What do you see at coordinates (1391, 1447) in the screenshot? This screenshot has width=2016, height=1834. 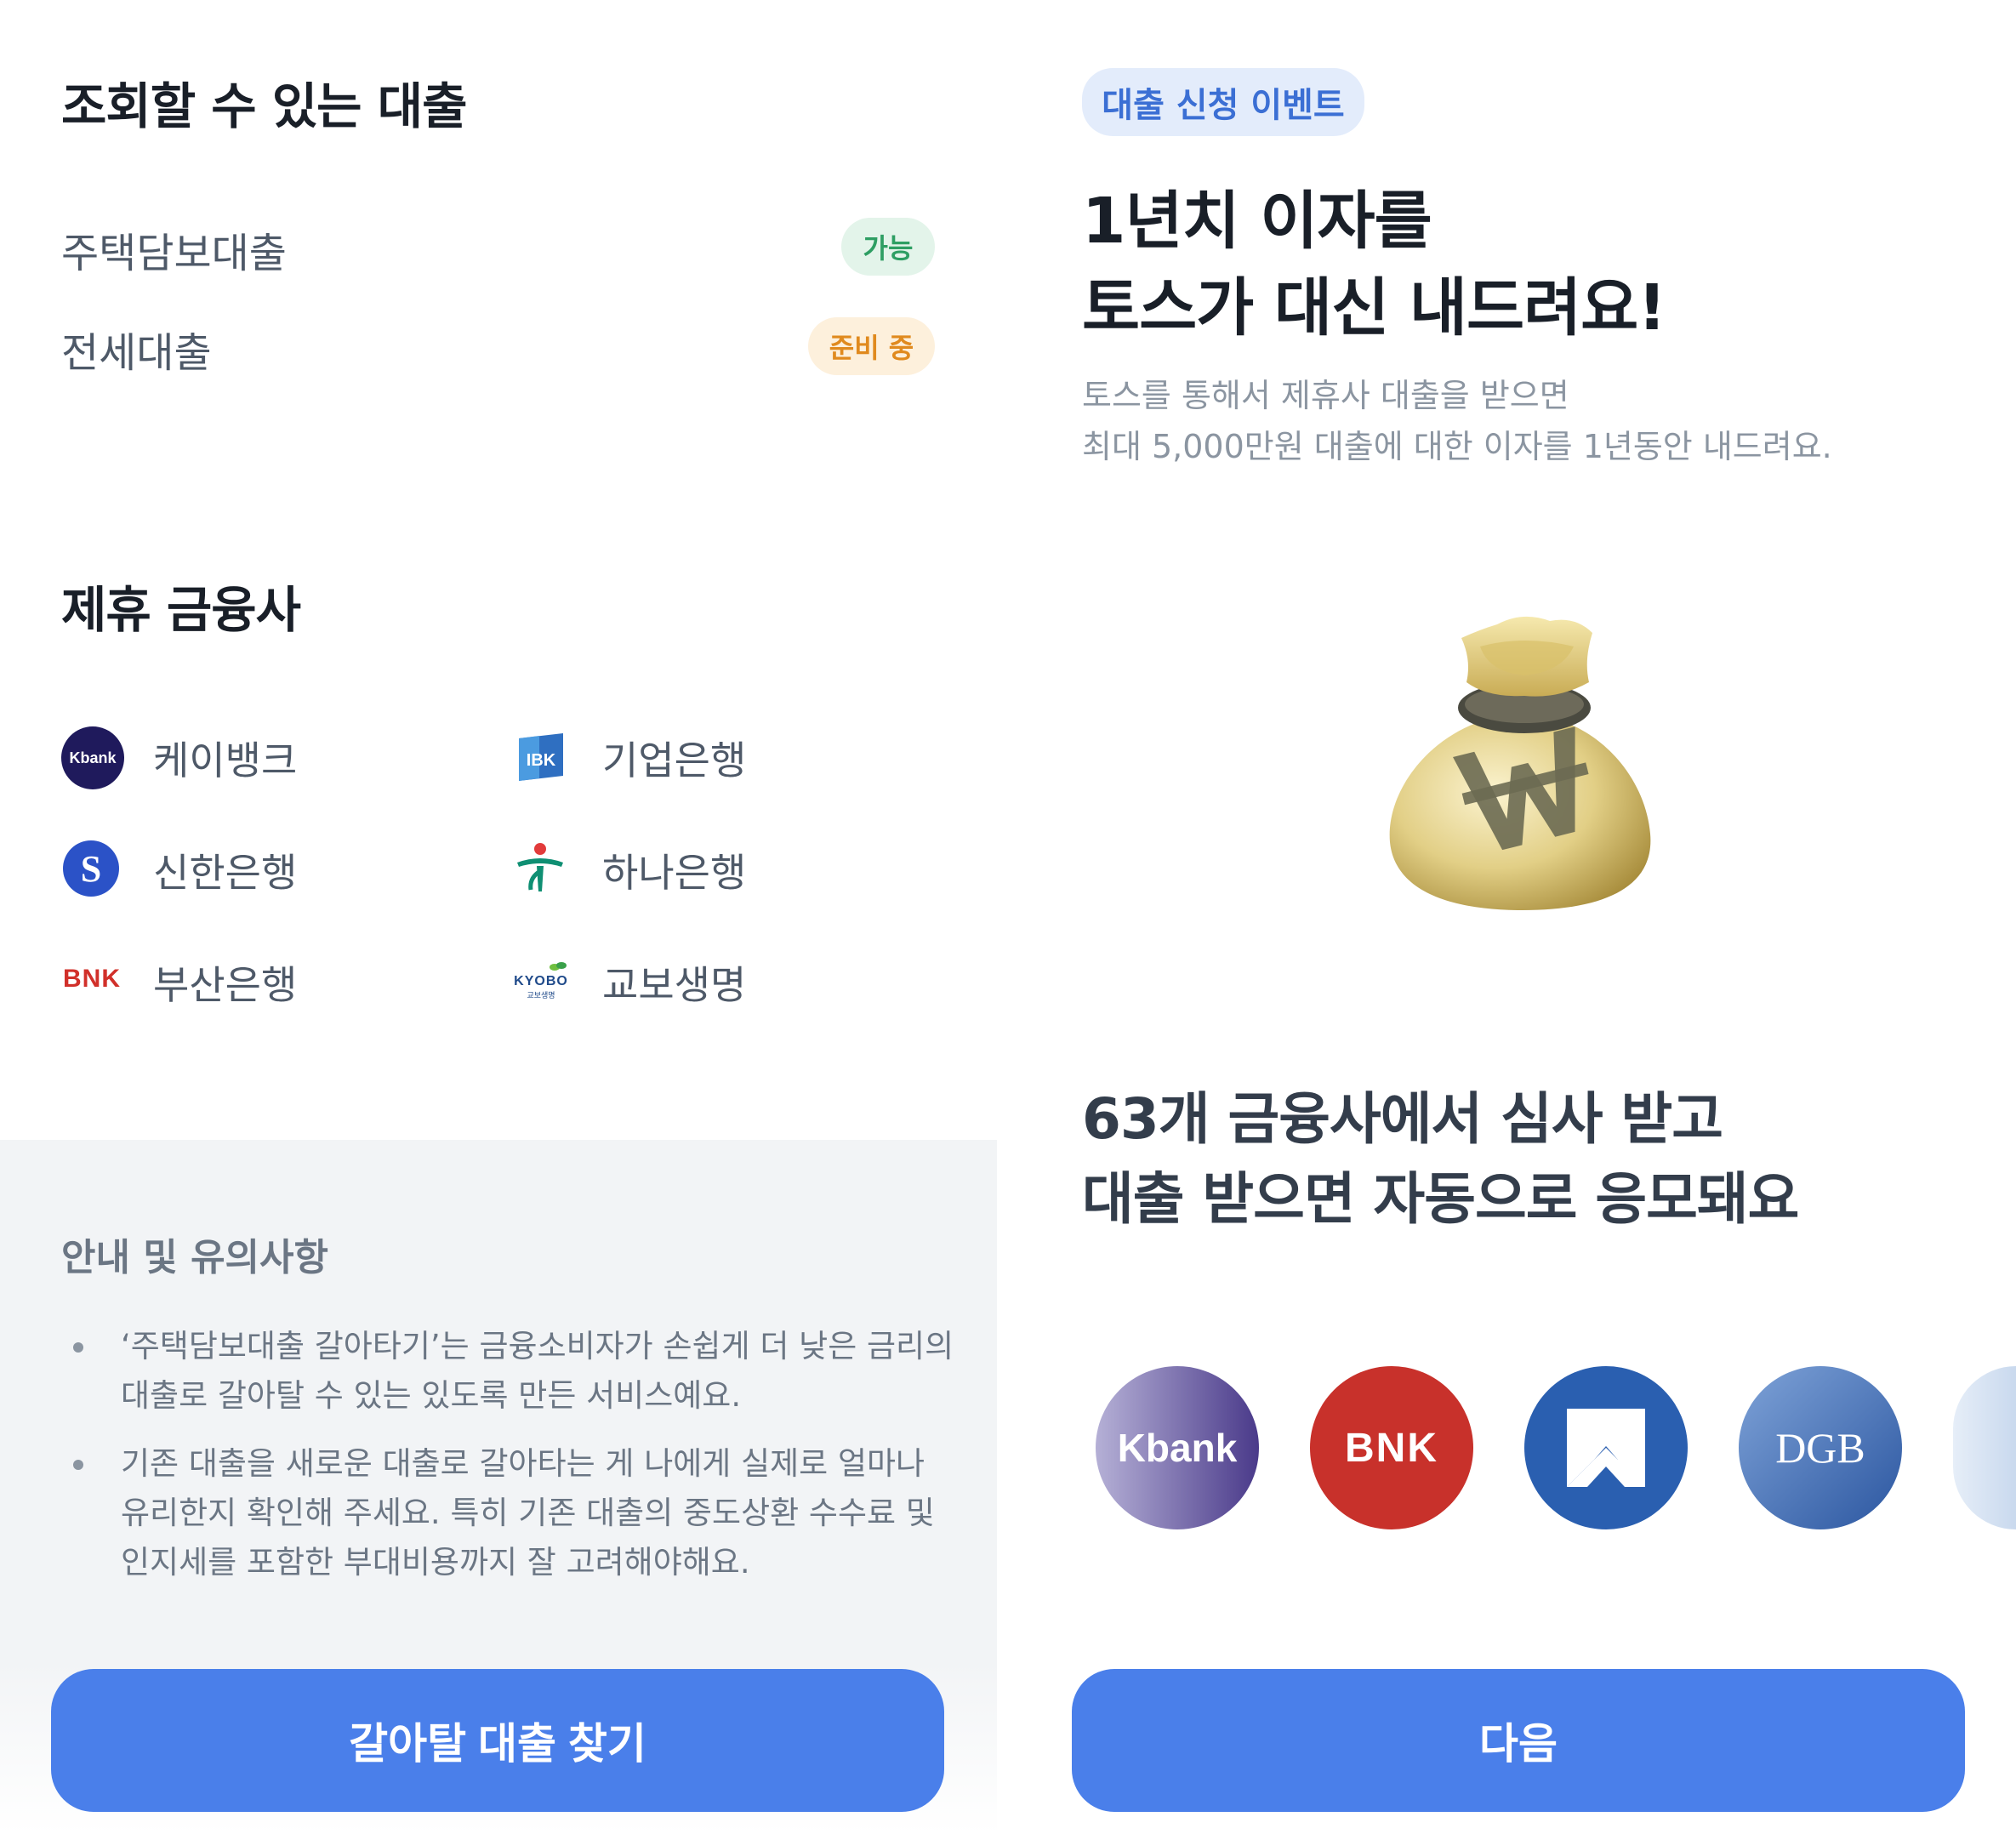 I see `lender-logo-bnk: BNK` at bounding box center [1391, 1447].